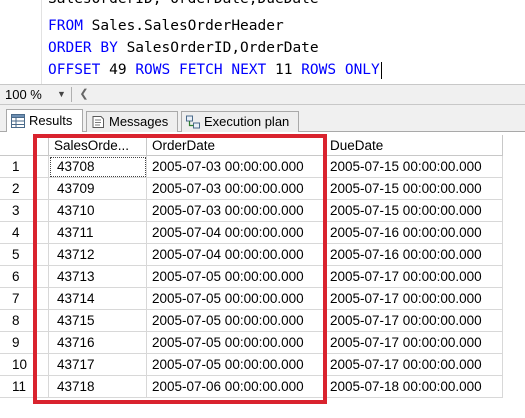  What do you see at coordinates (414, 387) in the screenshot?
I see `cell-duedate: 2005-07-18 00:00:00.000` at bounding box center [414, 387].